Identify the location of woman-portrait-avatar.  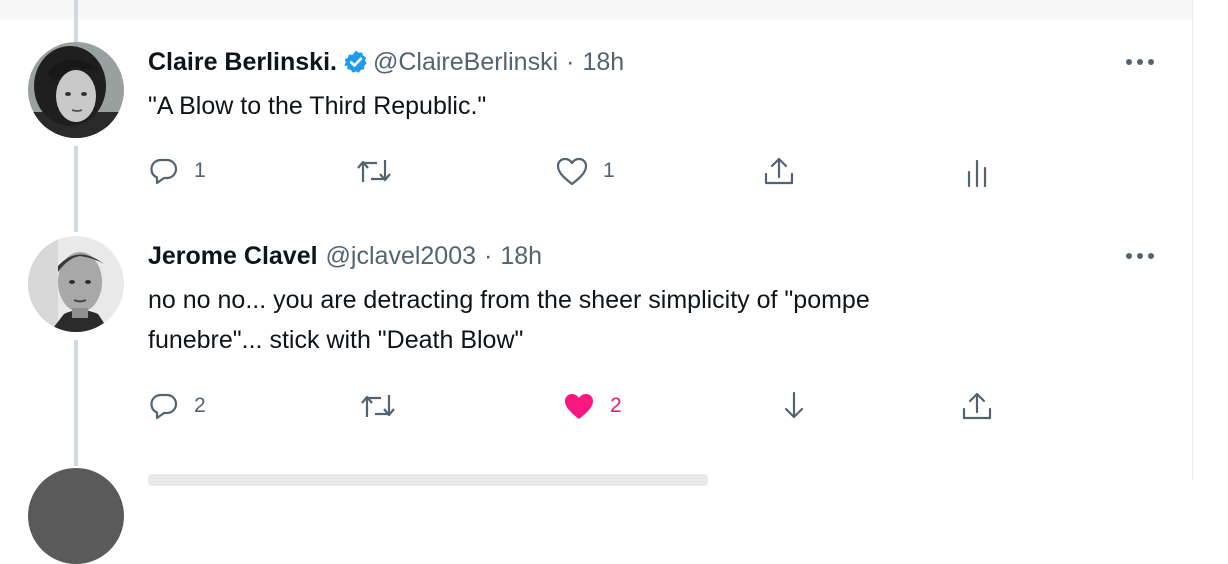
(76, 90).